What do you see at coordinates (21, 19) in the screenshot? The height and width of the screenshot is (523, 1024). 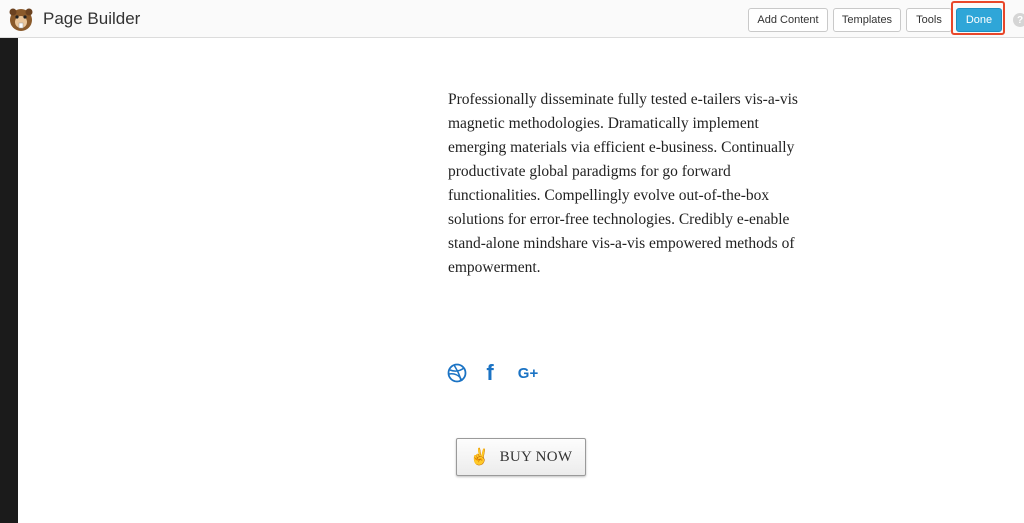 I see `beaver-logo-icon` at bounding box center [21, 19].